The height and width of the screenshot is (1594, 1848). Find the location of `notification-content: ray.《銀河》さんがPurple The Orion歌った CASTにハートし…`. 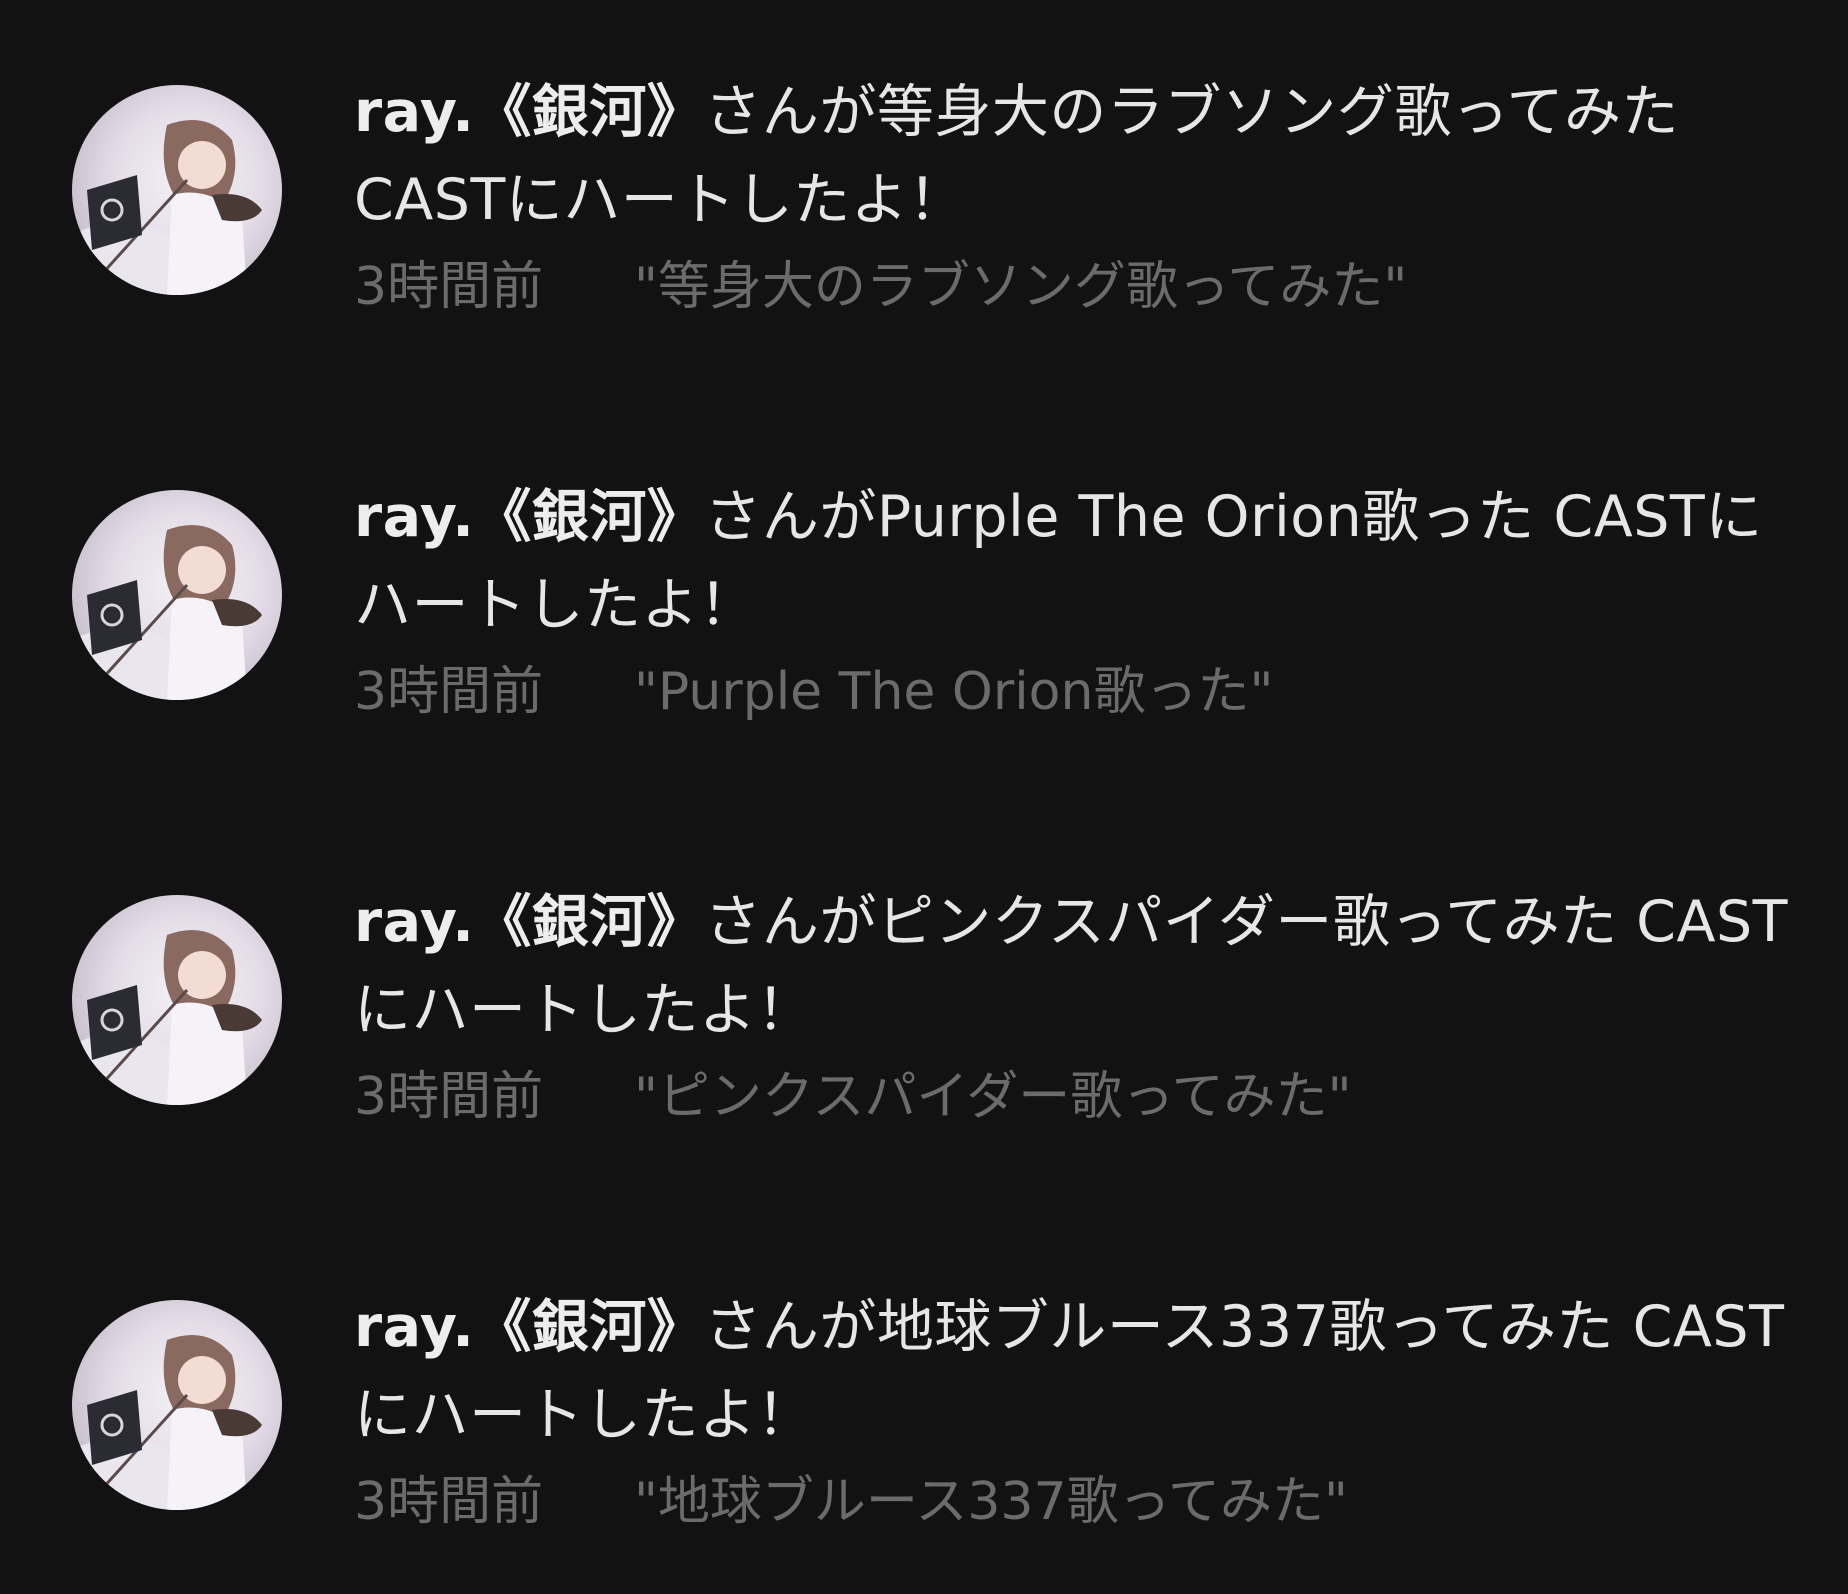

notification-content: ray.《銀河》さんがPurple The Orion歌った CASTにハートし… is located at coordinates (1074, 600).